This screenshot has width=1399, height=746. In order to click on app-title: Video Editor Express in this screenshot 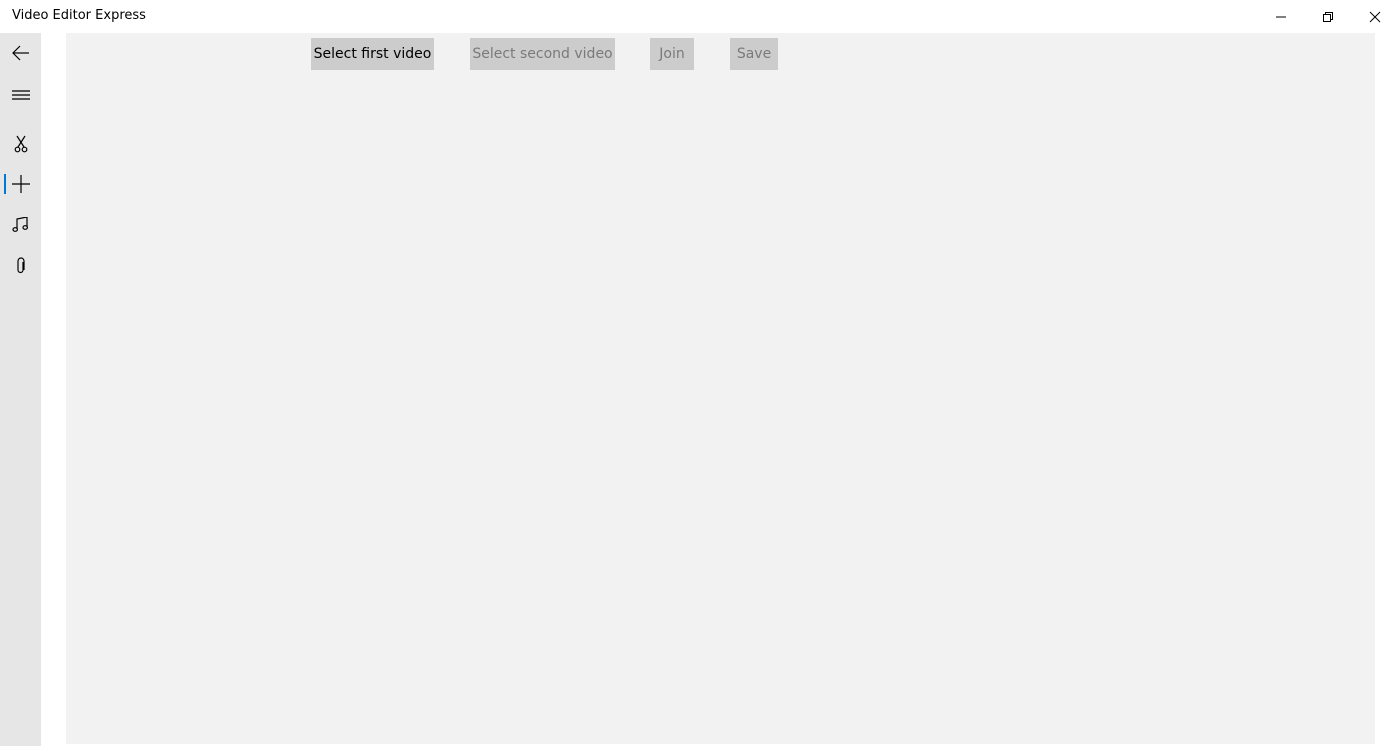, I will do `click(79, 15)`.